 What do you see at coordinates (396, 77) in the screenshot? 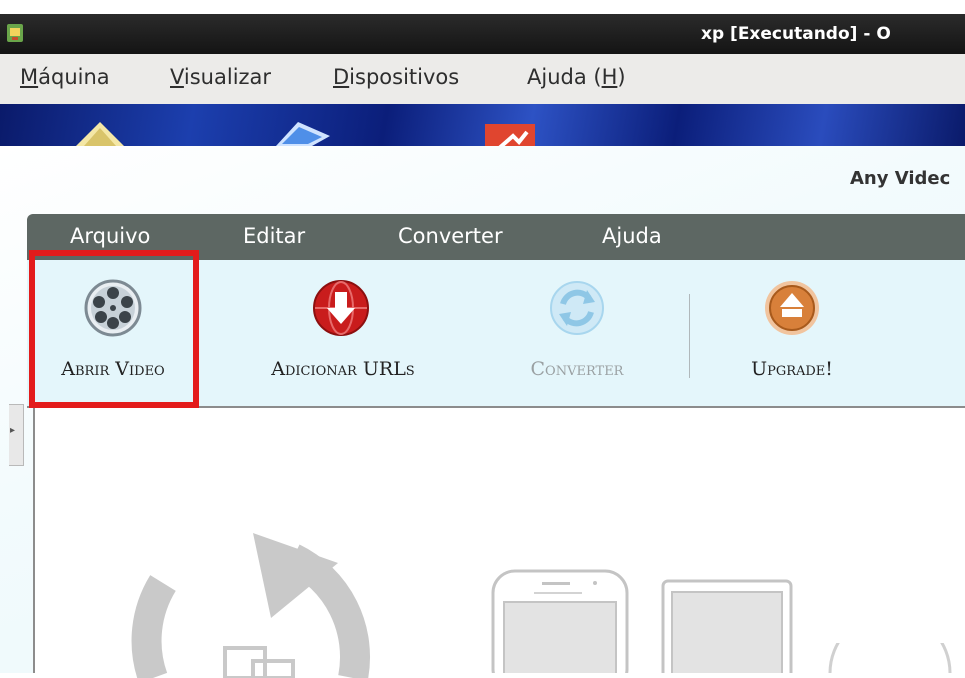
I see `menu-dispositivos: Dispositivos` at bounding box center [396, 77].